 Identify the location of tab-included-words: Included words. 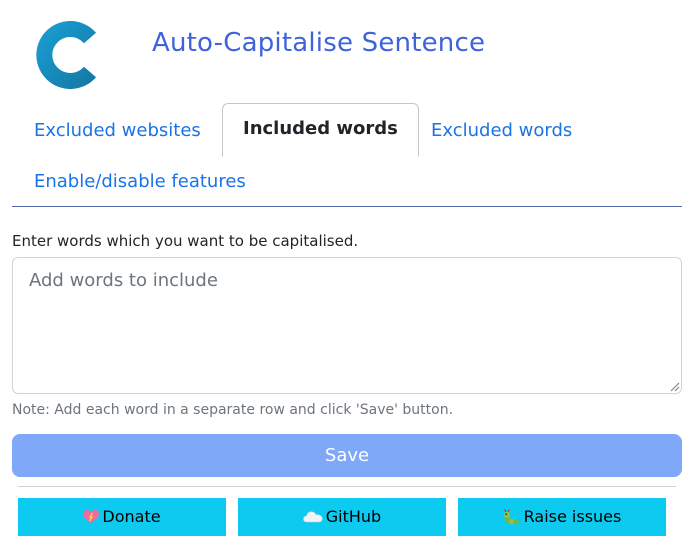
(320, 130).